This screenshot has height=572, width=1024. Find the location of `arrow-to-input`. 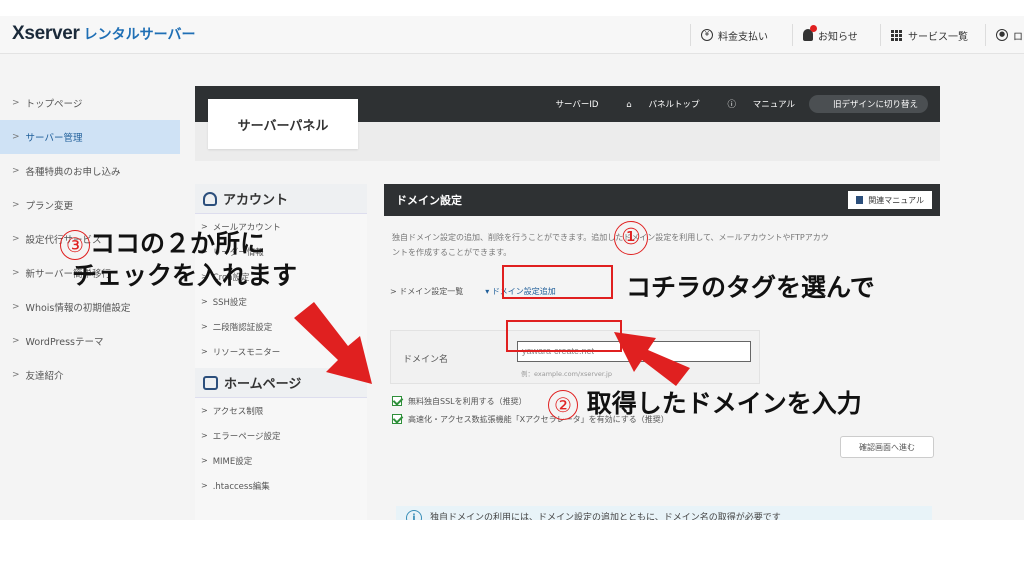

arrow-to-input is located at coordinates (652, 359).